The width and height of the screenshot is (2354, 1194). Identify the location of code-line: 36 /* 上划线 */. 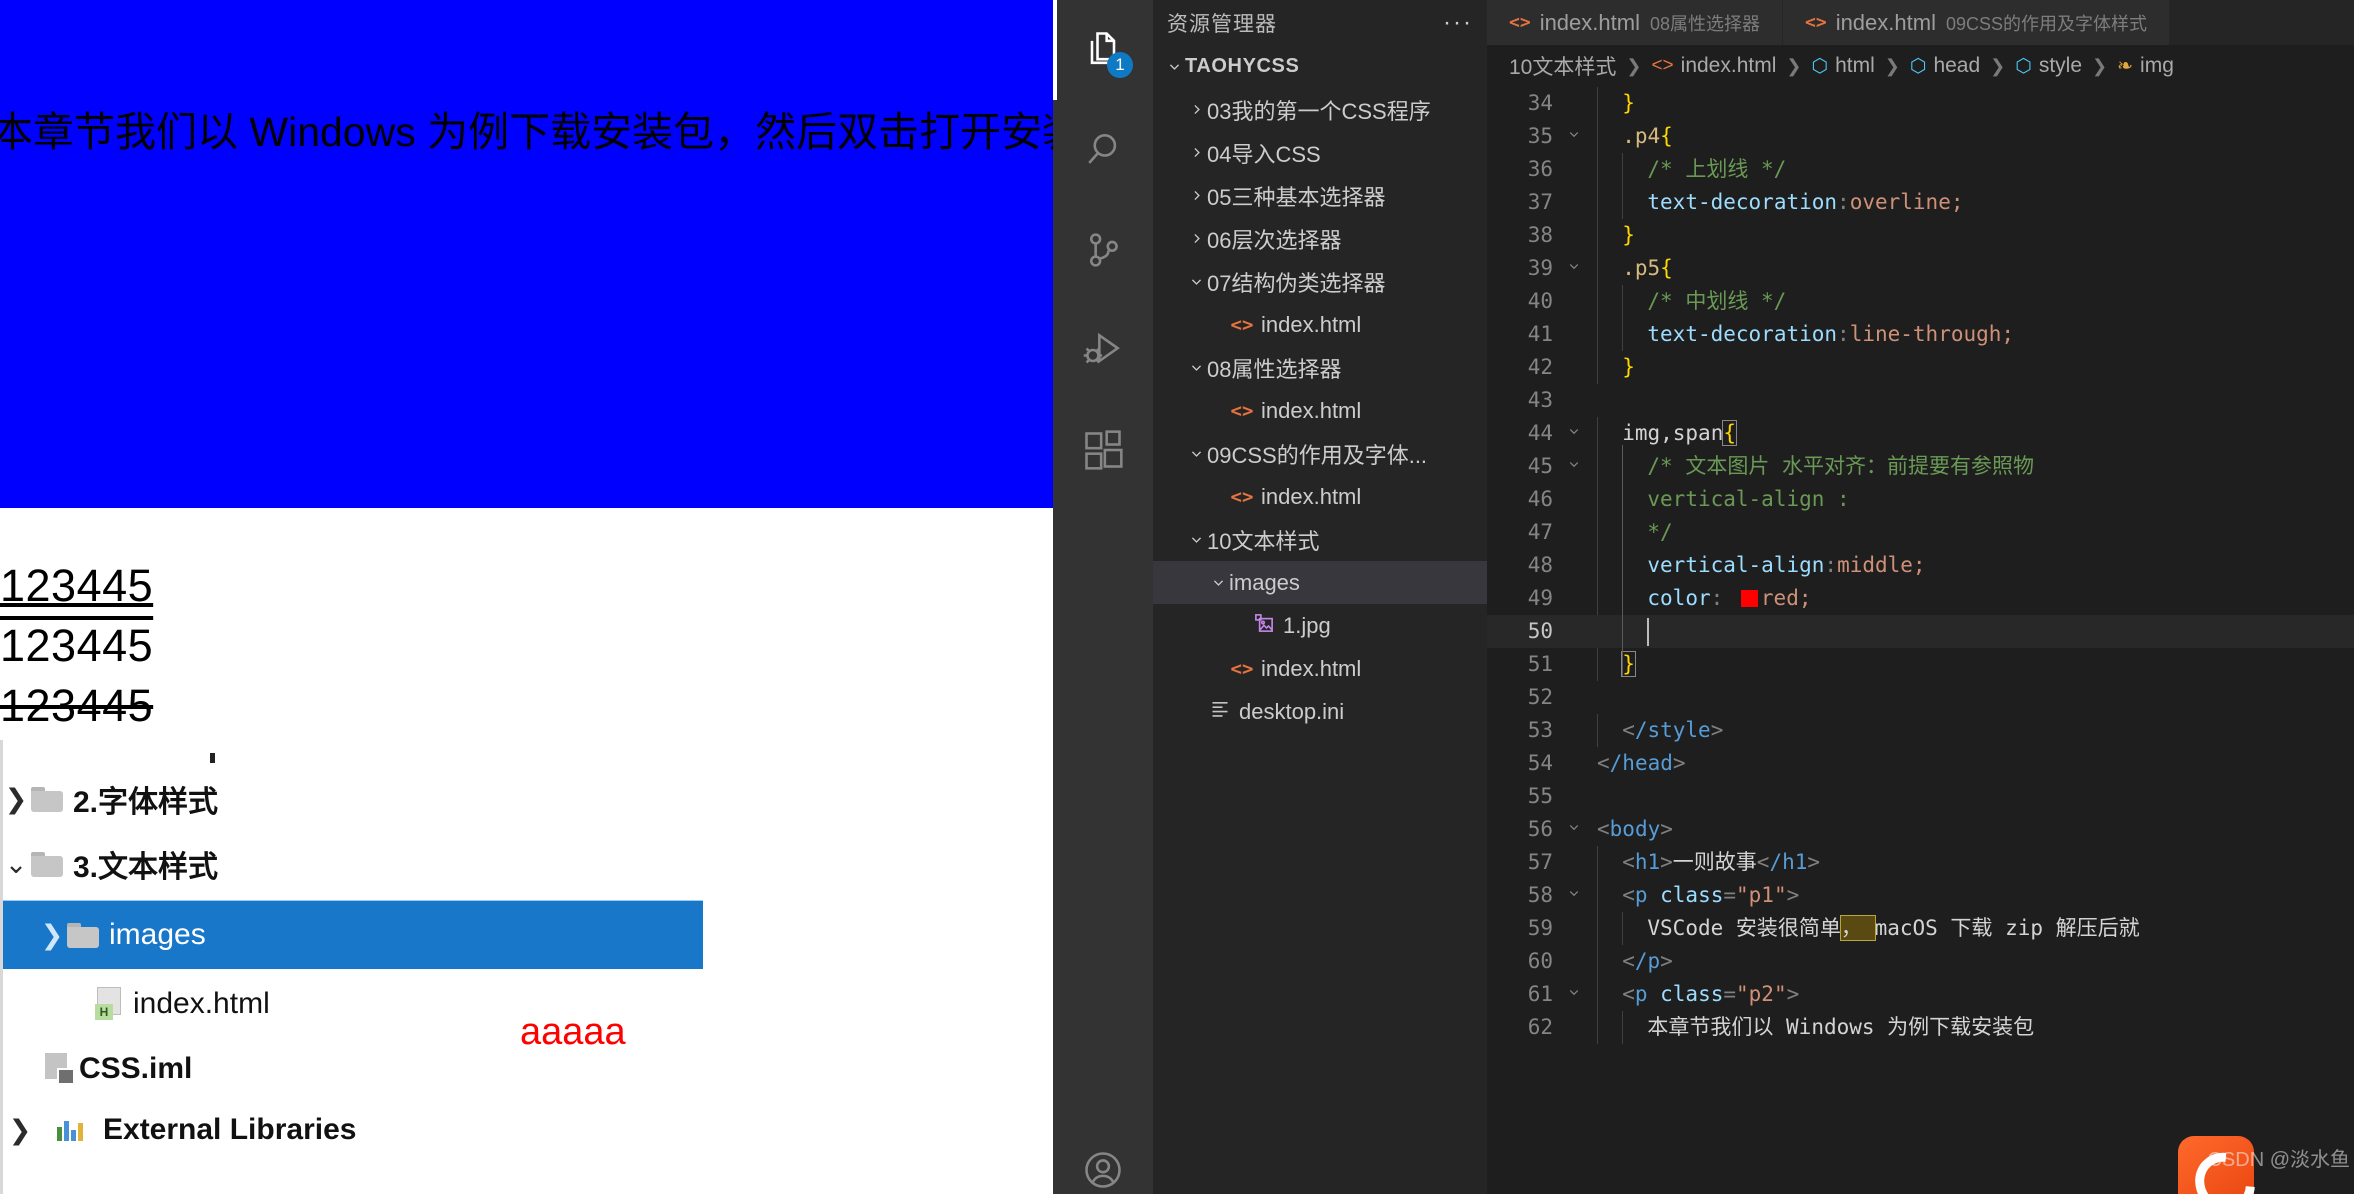
(1920, 169).